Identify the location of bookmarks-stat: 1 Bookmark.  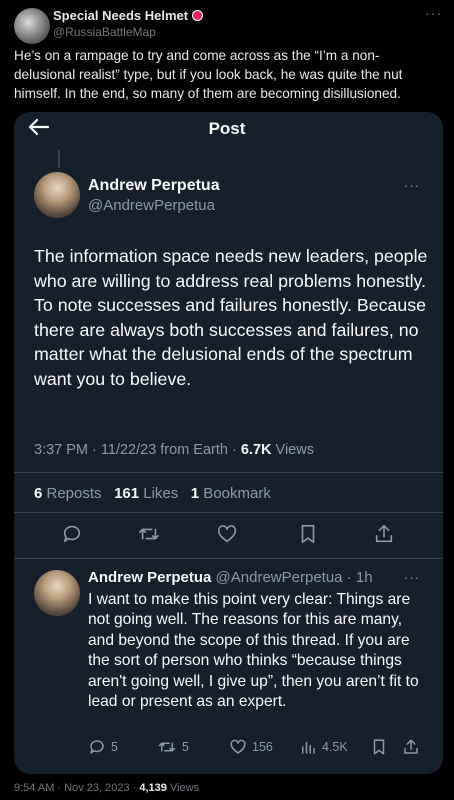
(231, 493).